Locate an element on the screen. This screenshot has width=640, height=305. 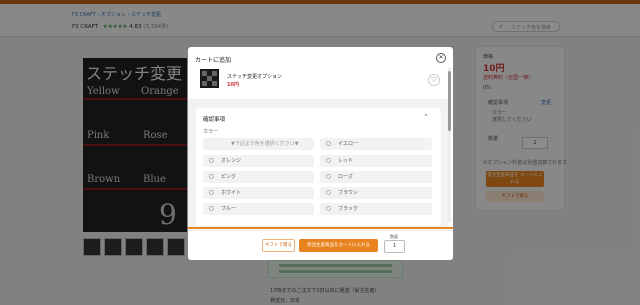
close-icon: ✕ is located at coordinates (441, 58).